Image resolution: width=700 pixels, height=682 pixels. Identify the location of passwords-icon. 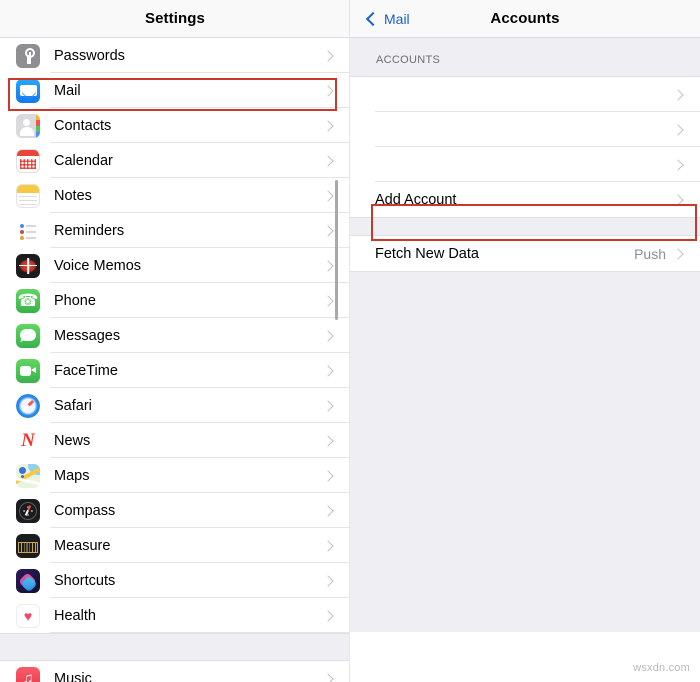
(28, 55).